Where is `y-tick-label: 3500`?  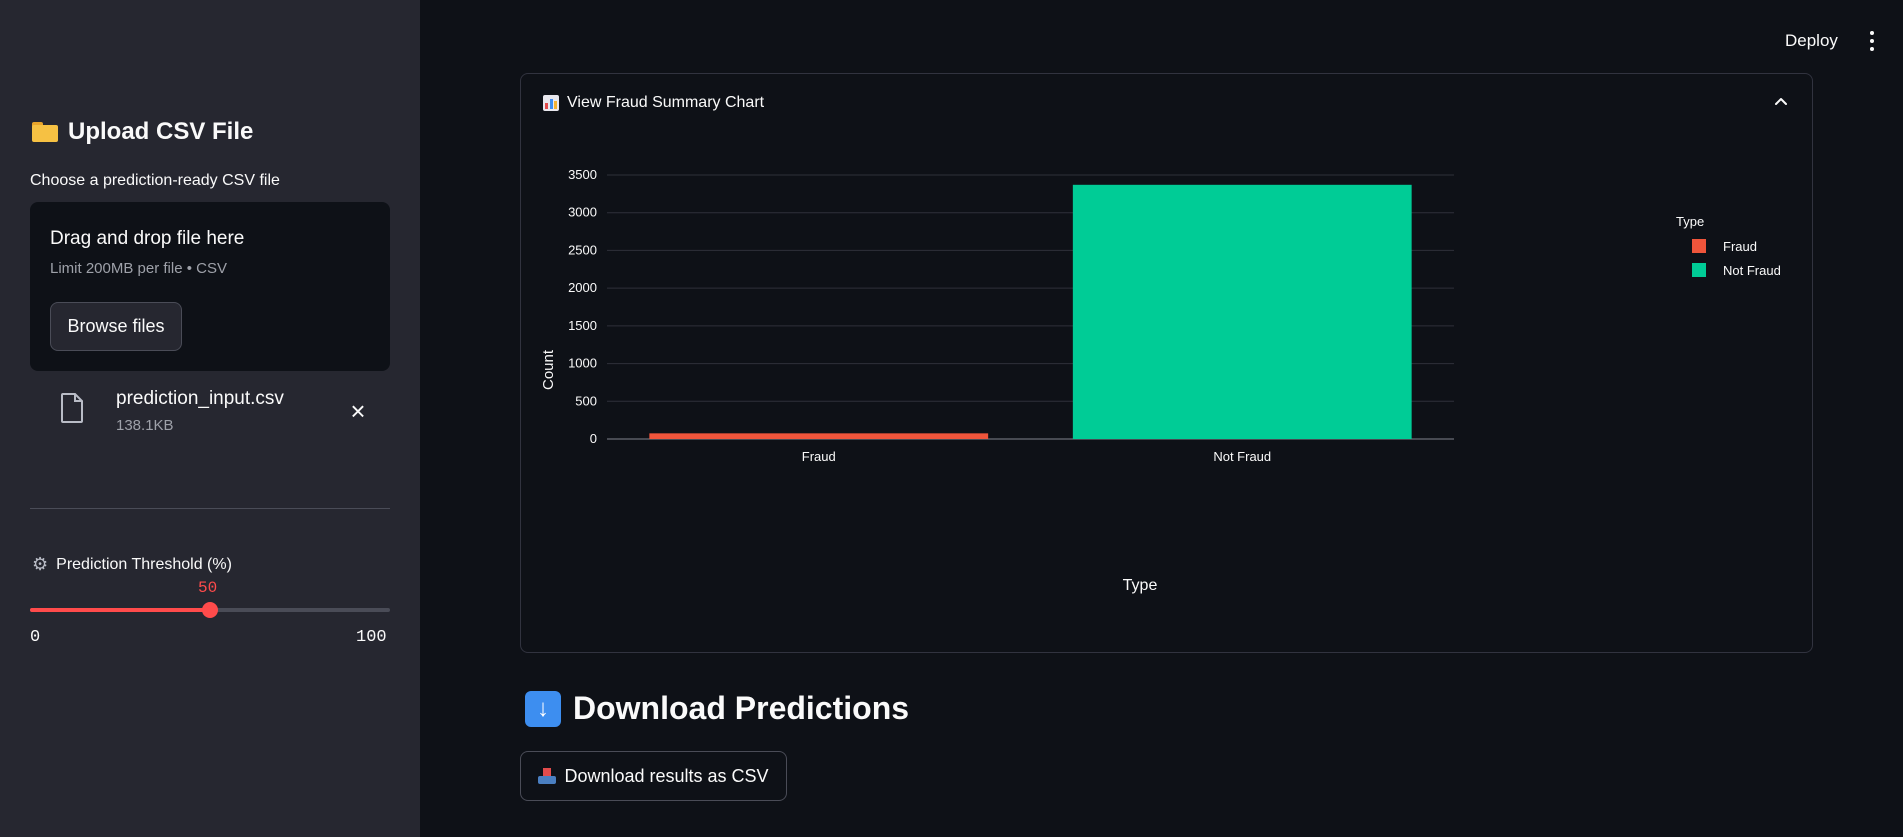
y-tick-label: 3500 is located at coordinates (582, 174).